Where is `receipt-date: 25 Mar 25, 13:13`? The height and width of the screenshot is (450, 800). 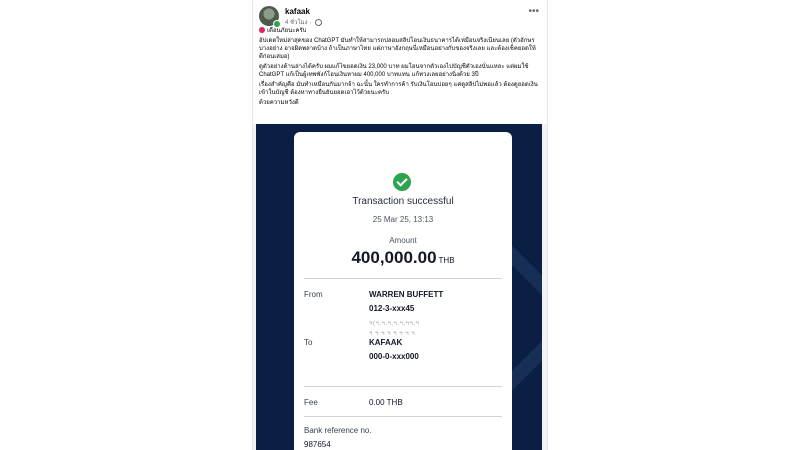 receipt-date: 25 Mar 25, 13:13 is located at coordinates (403, 219).